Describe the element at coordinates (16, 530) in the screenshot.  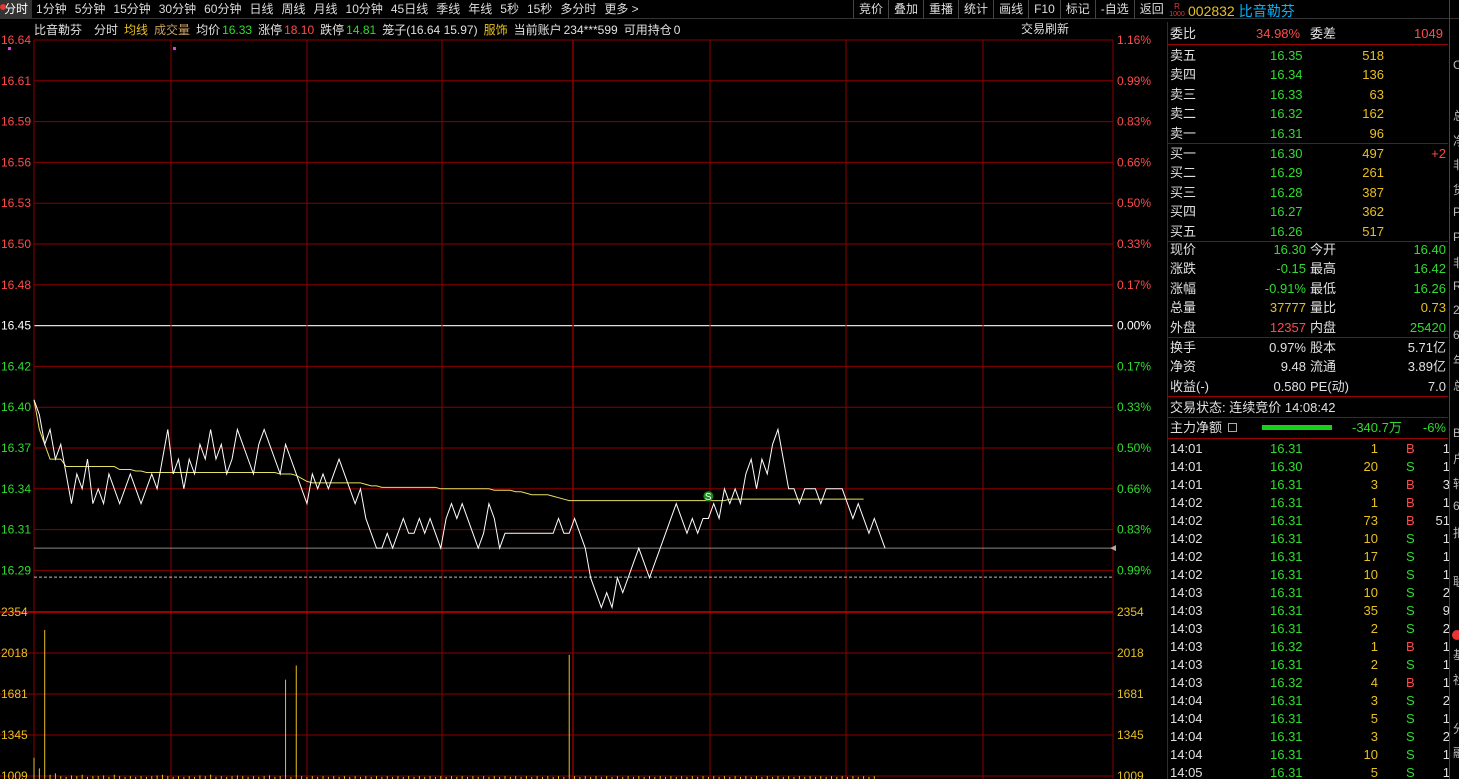
I see `price-tick-label: 16.31` at that location.